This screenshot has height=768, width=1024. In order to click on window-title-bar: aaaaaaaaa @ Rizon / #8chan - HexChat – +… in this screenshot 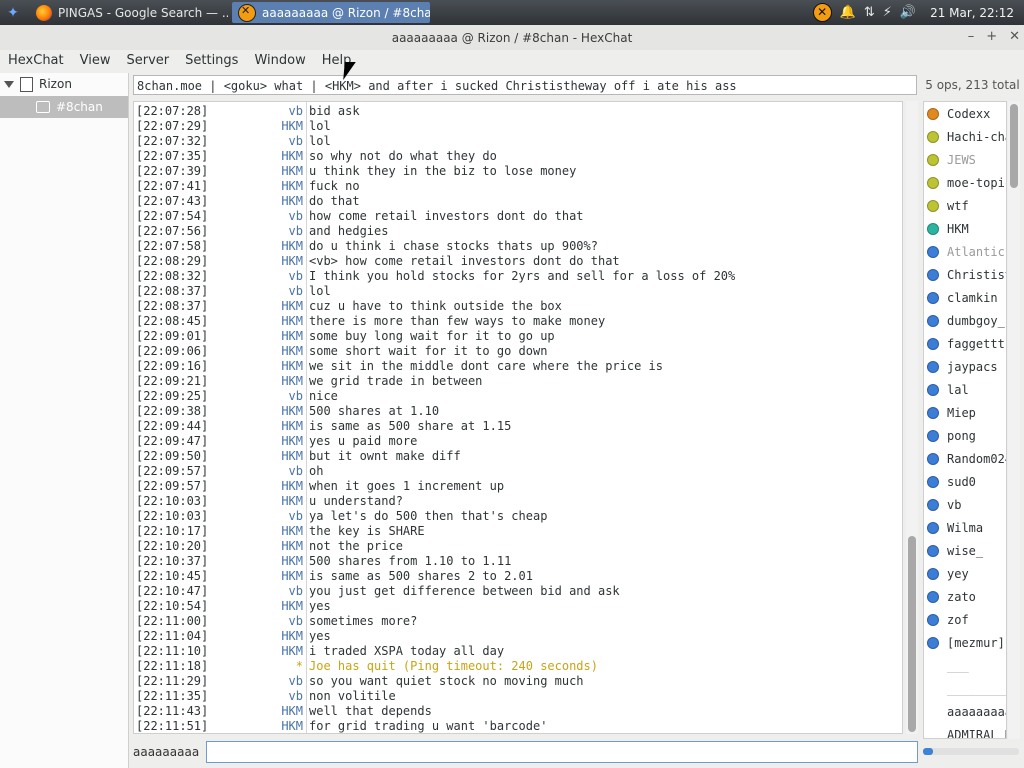, I will do `click(512, 37)`.